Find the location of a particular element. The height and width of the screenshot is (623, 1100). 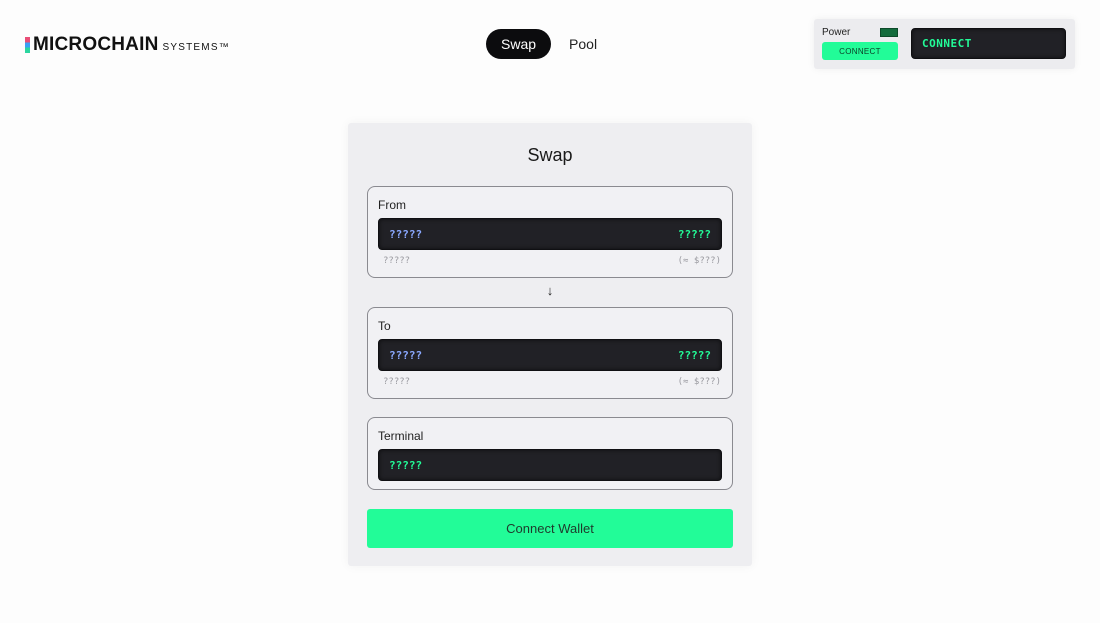

from-panel: From ????? ????? ????? (≈ $???) is located at coordinates (550, 232).